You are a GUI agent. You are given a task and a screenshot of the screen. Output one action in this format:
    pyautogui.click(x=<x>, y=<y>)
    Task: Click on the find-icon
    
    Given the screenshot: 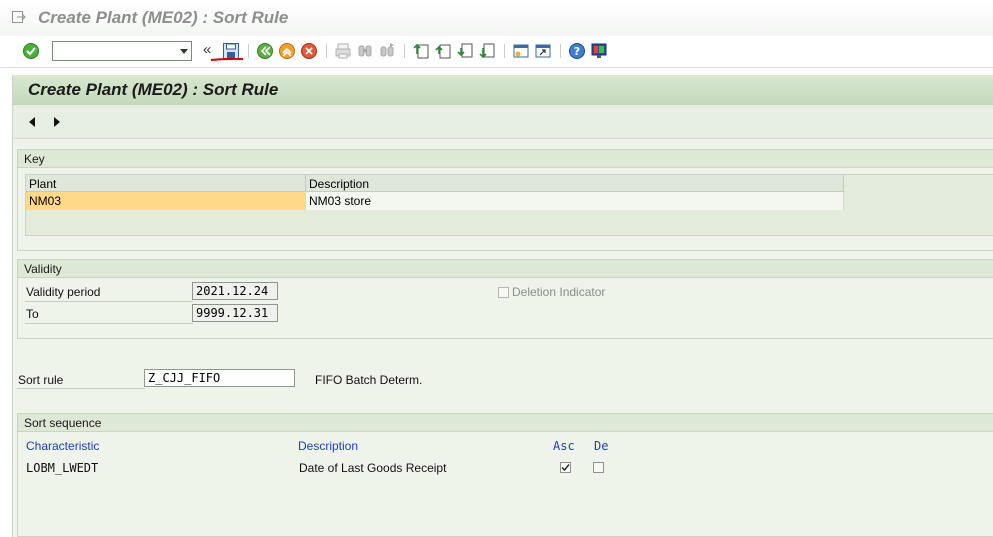 What is the action you would take?
    pyautogui.click(x=365, y=51)
    